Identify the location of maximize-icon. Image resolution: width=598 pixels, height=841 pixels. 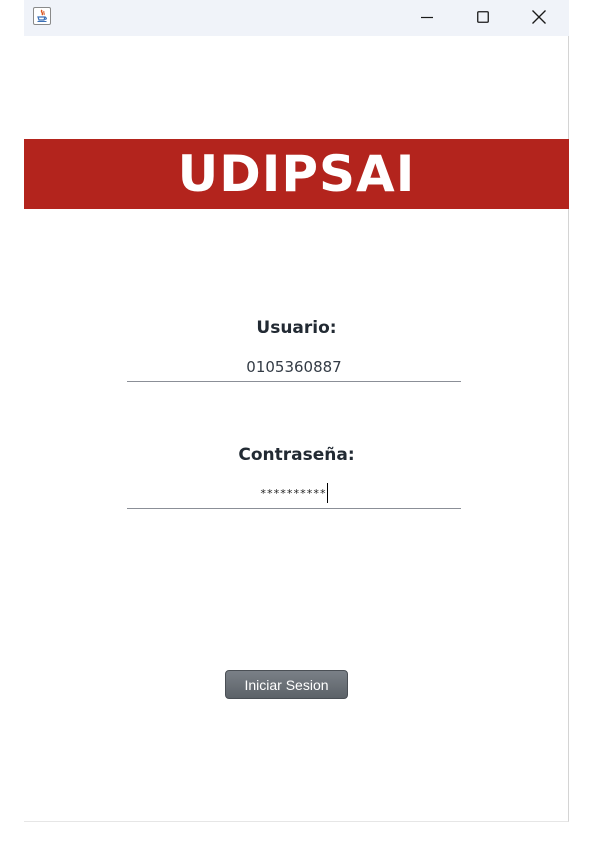
(483, 17).